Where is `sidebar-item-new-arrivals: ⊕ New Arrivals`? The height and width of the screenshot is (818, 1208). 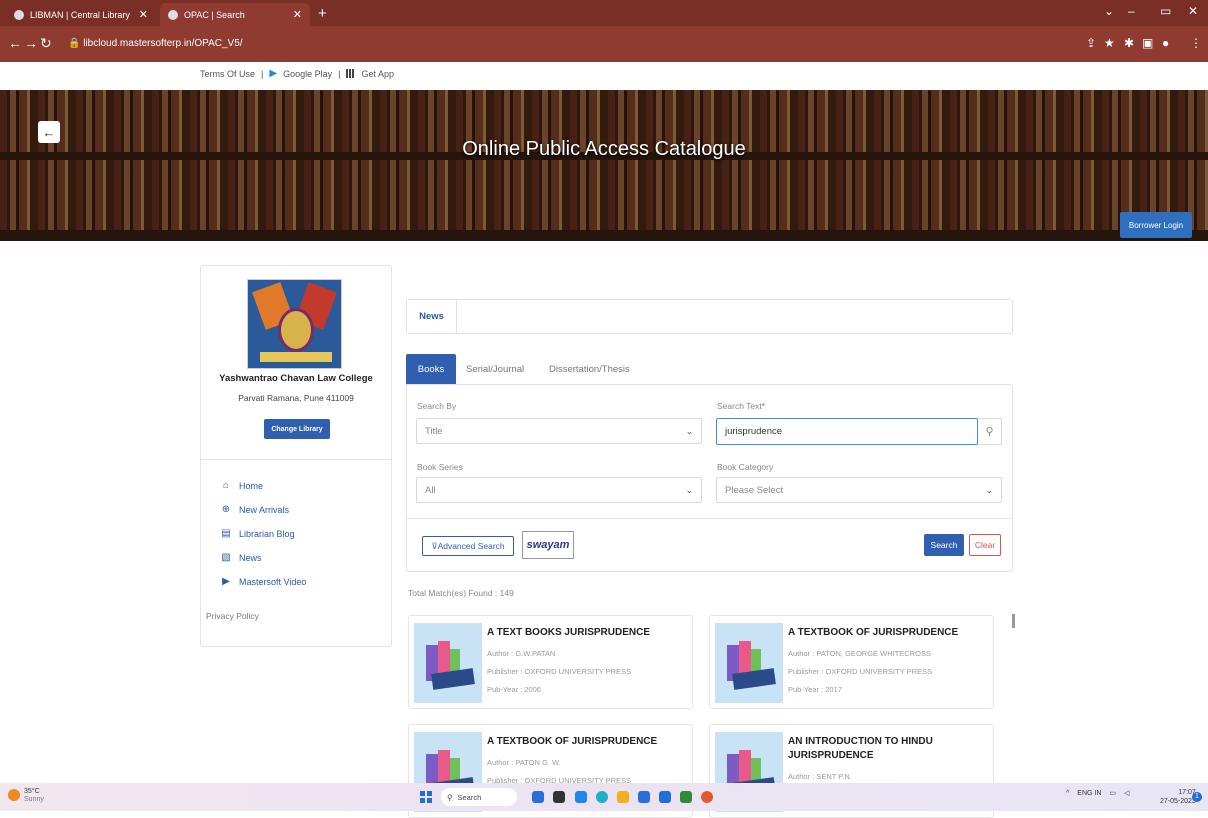
sidebar-item-new-arrivals: ⊕ New Arrivals is located at coordinates (255, 509).